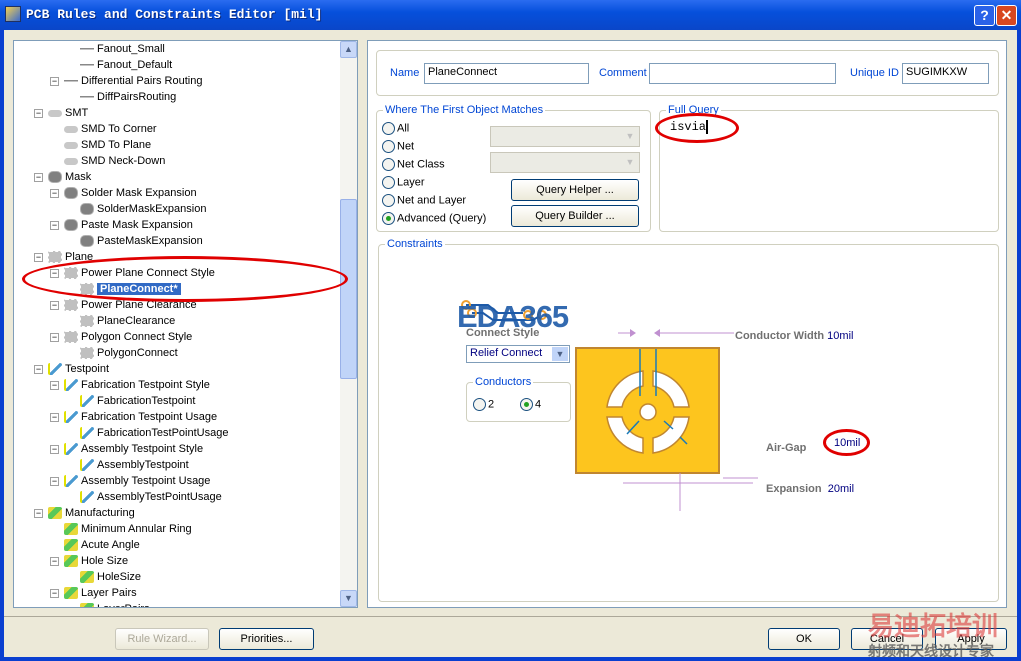 The height and width of the screenshot is (661, 1021). Describe the element at coordinates (102, 545) in the screenshot. I see `tree-item: Acute Angle` at that location.